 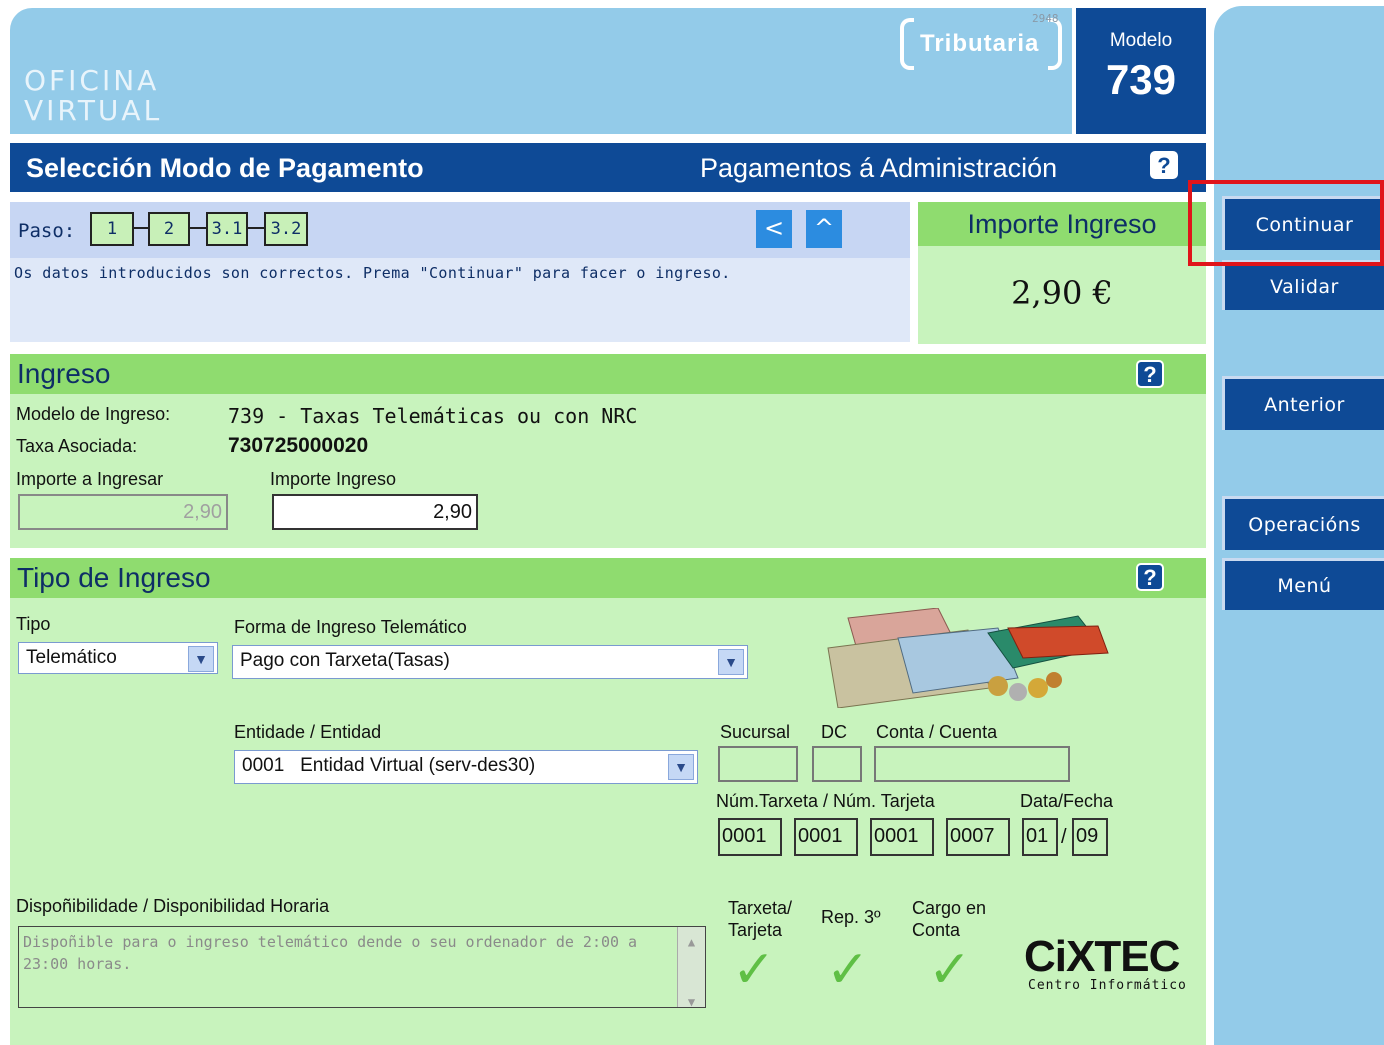 I want to click on operacions-button: Operacións, so click(x=1303, y=523).